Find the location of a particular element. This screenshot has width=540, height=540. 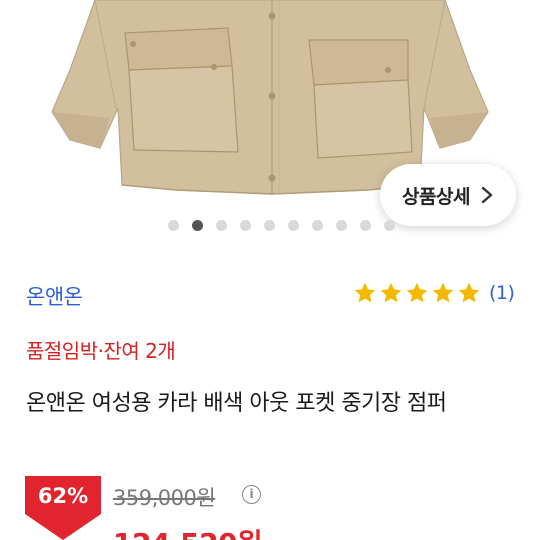

product-detail-button: 상품상세 is located at coordinates (448, 195).